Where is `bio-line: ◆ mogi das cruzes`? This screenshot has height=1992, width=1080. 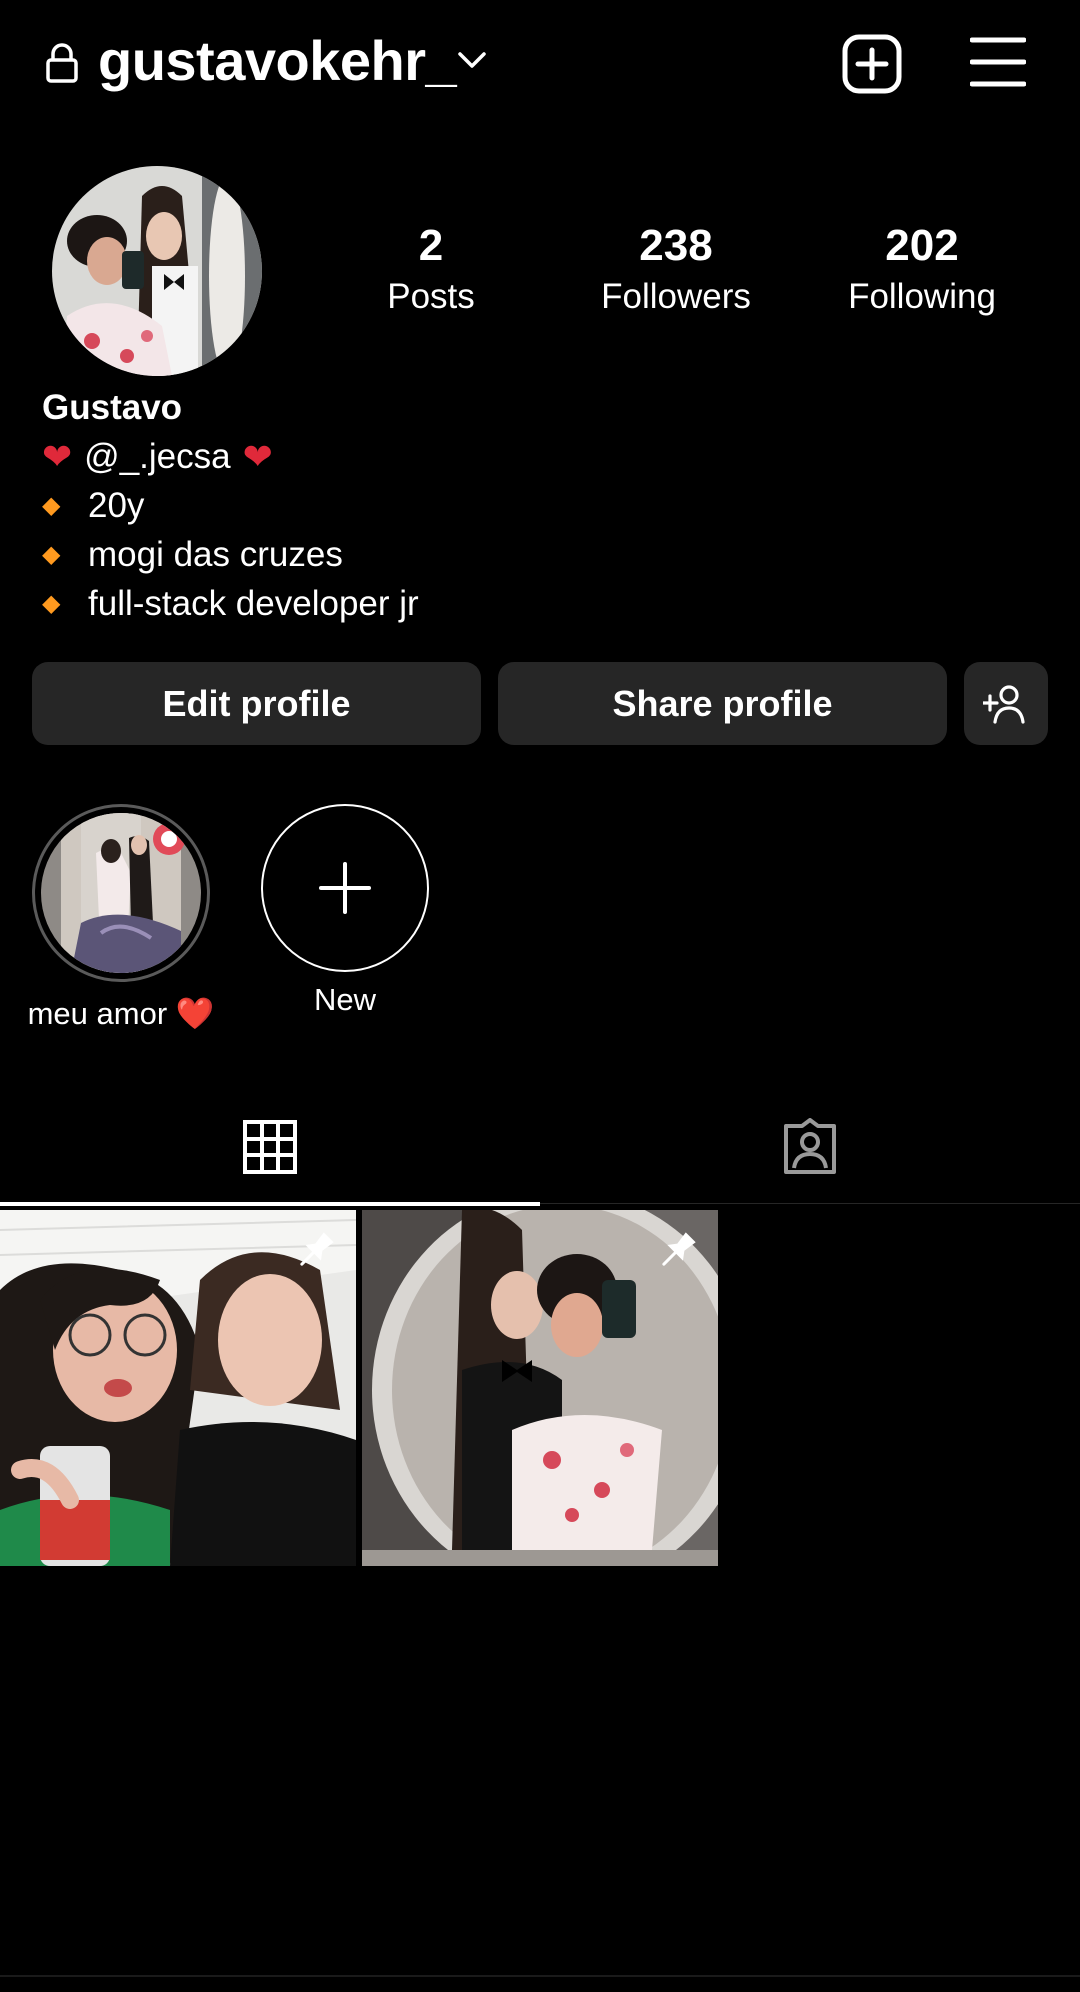 bio-line: ◆ mogi das cruzes is located at coordinates (230, 554).